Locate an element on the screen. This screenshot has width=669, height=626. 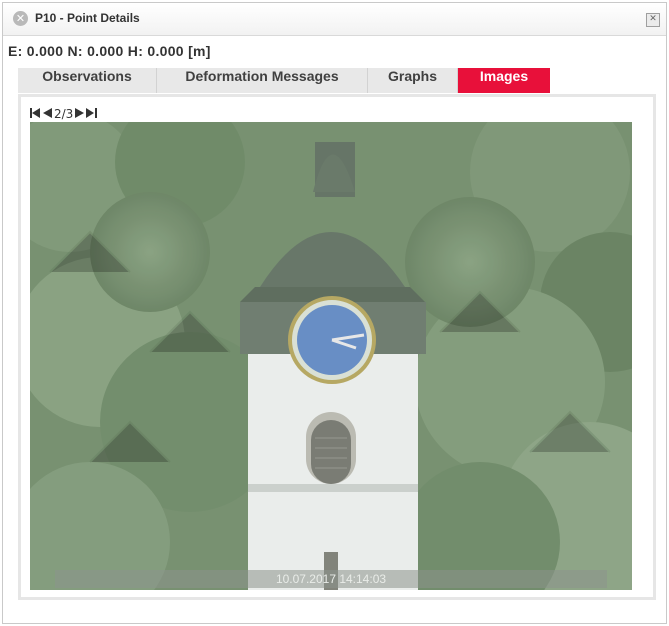
window-title: P10 - Point Details is located at coordinates (87, 18).